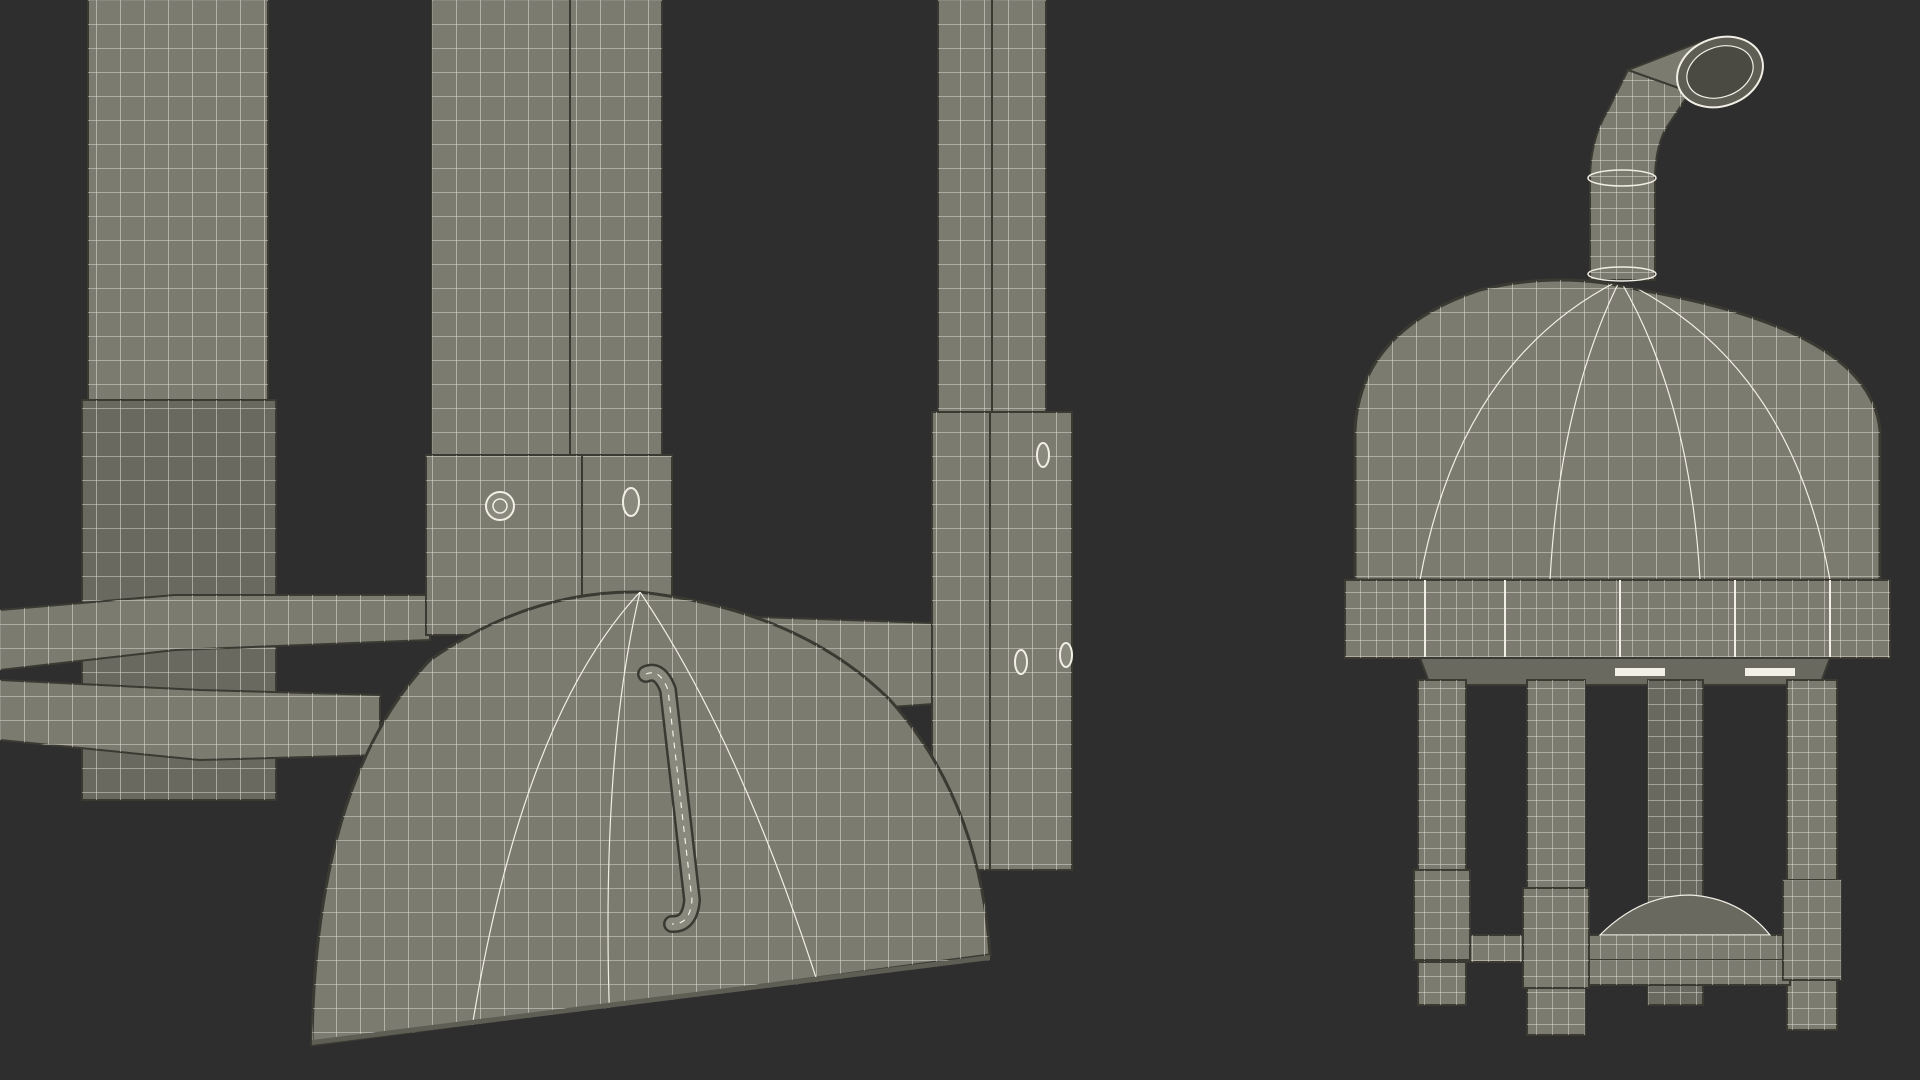  What do you see at coordinates (1617, 619) in the screenshot?
I see `dome-base-ring` at bounding box center [1617, 619].